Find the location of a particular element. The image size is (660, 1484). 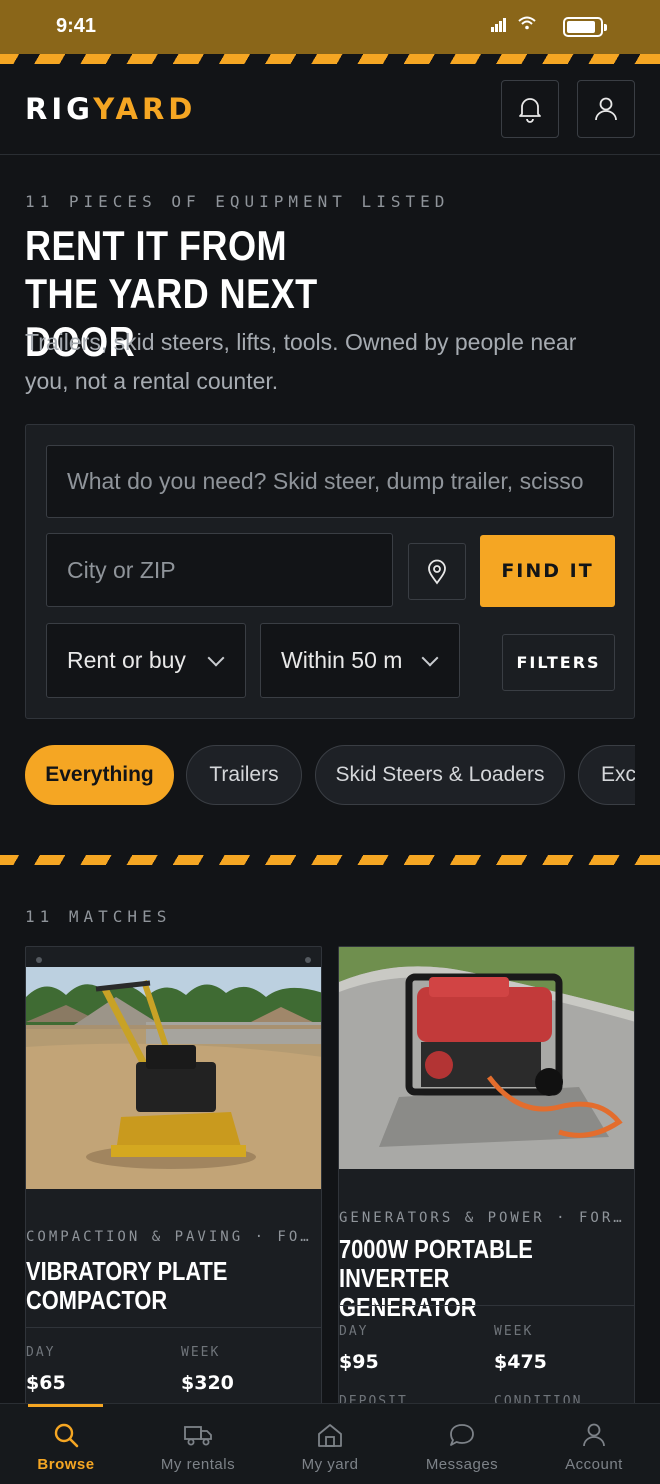

status-time: 9:41 is located at coordinates (76, 26).